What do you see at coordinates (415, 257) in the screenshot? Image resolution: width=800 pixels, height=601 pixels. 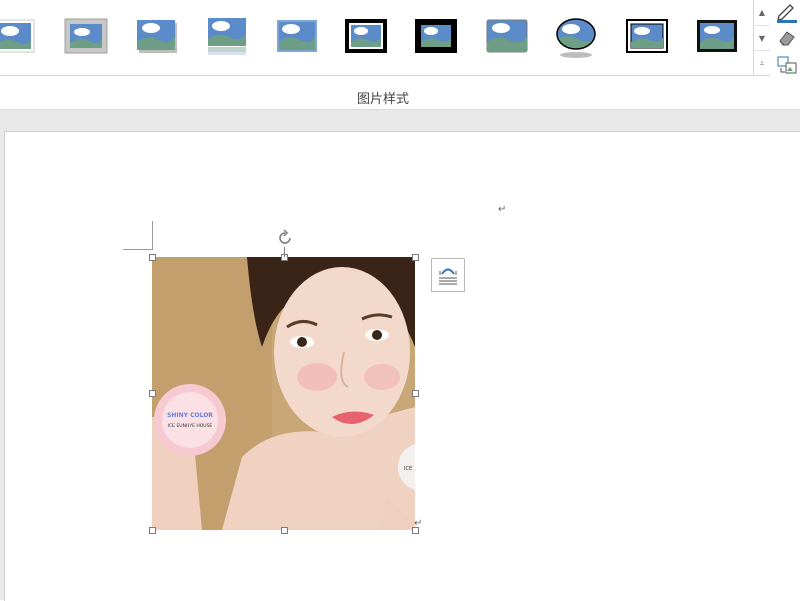 I see `resize-handle-top-right` at bounding box center [415, 257].